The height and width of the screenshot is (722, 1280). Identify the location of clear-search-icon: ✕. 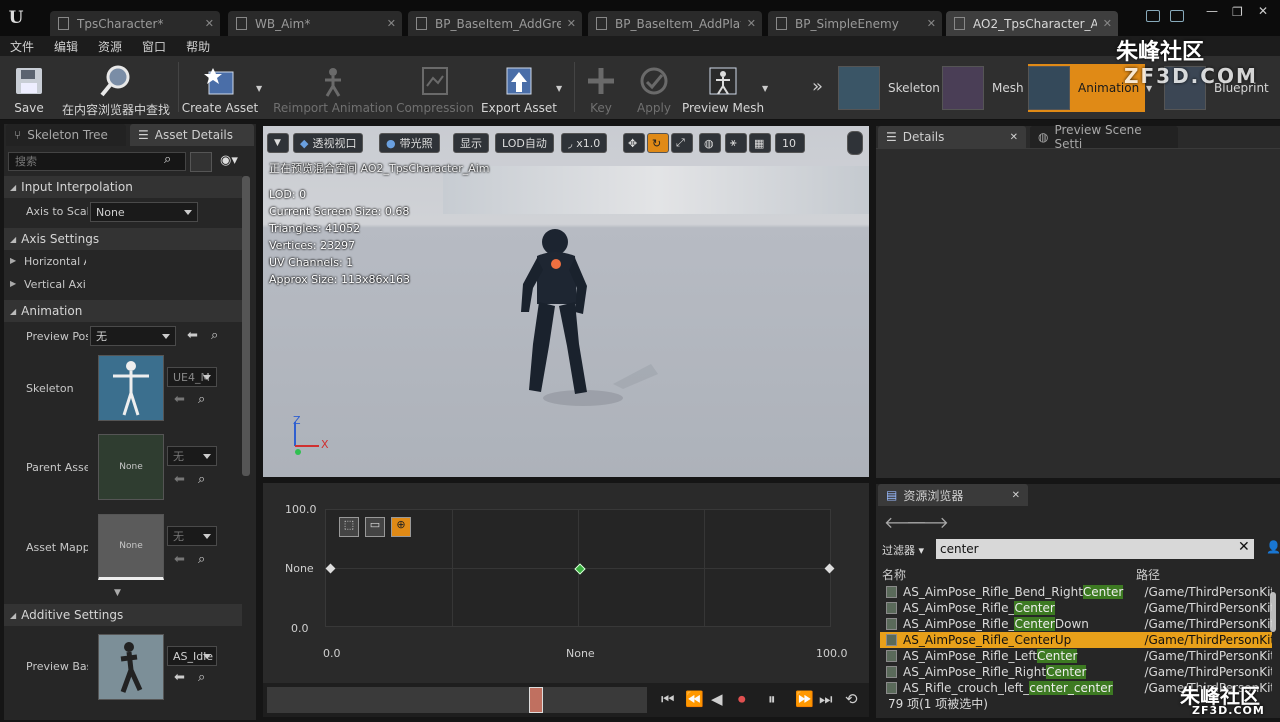
(1244, 547).